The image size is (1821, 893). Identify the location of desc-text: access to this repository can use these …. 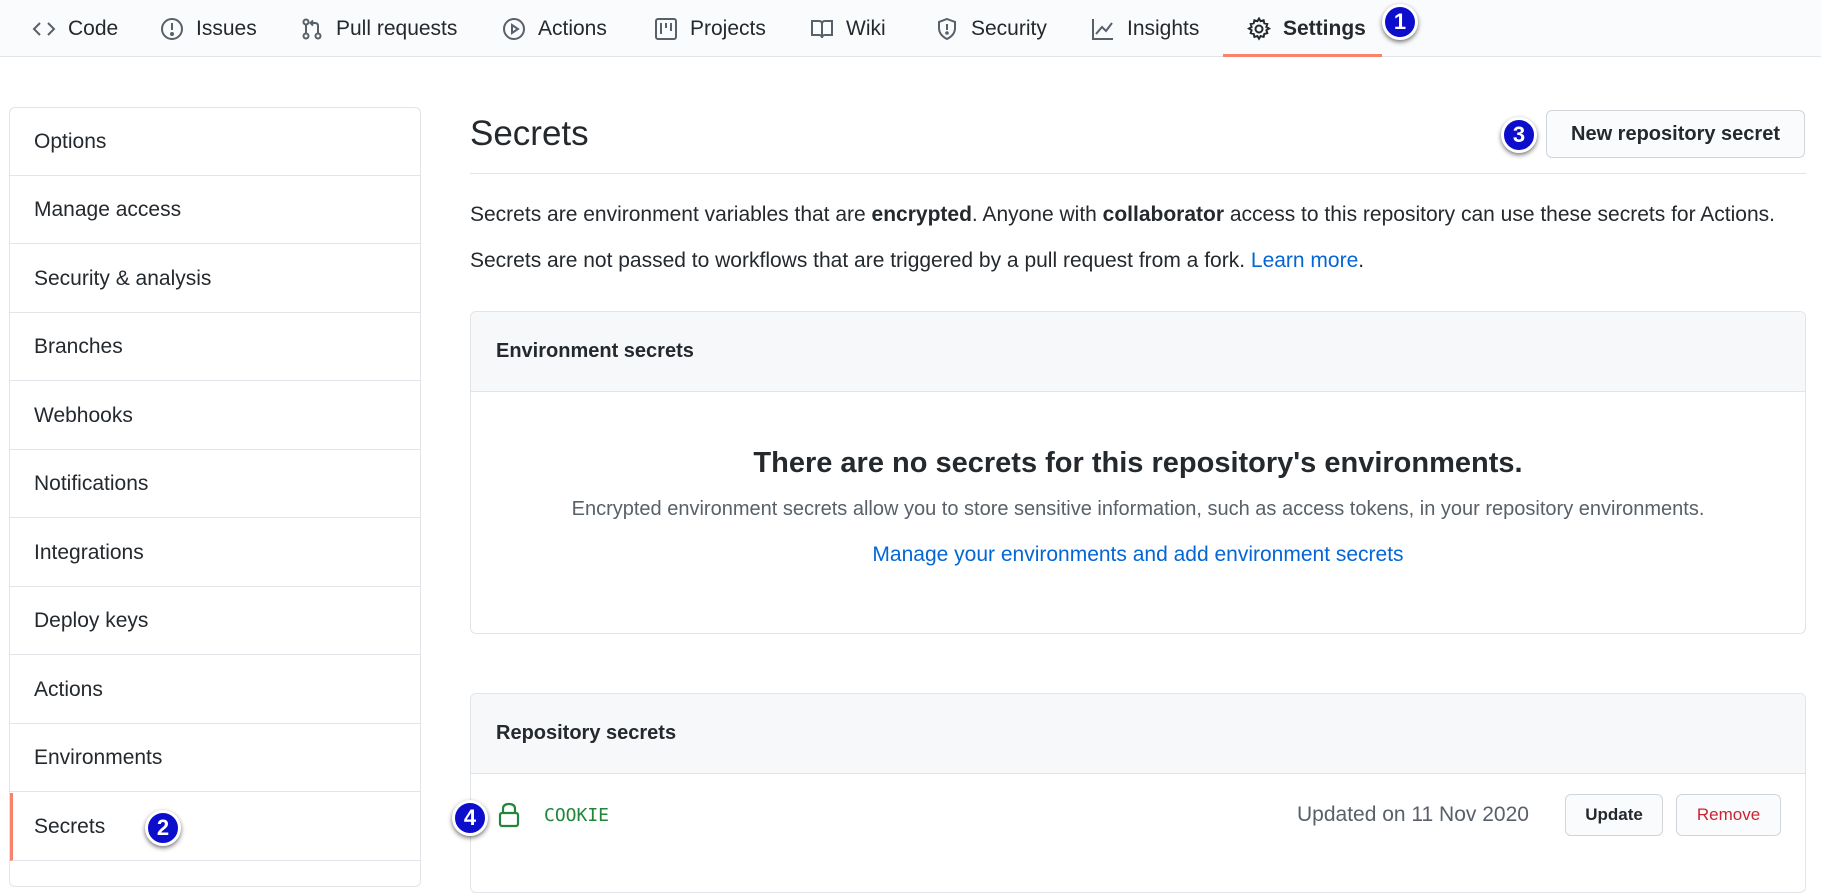
(1499, 214).